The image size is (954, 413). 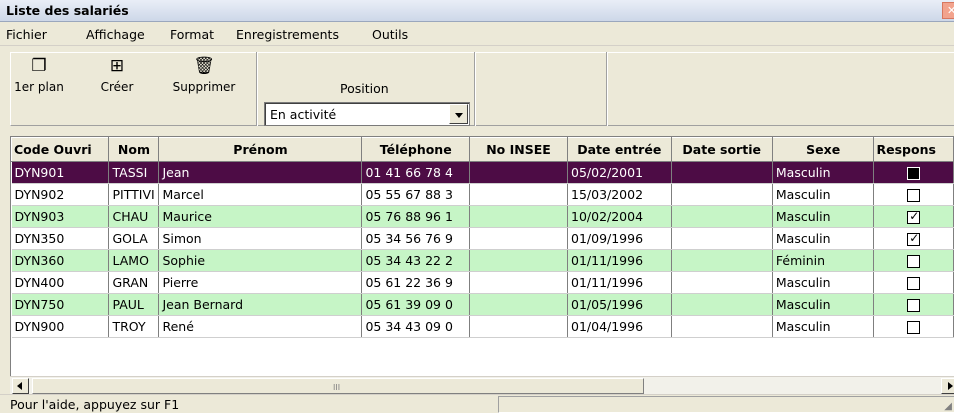 What do you see at coordinates (134, 238) in the screenshot?
I see `cell-nom: GOLA` at bounding box center [134, 238].